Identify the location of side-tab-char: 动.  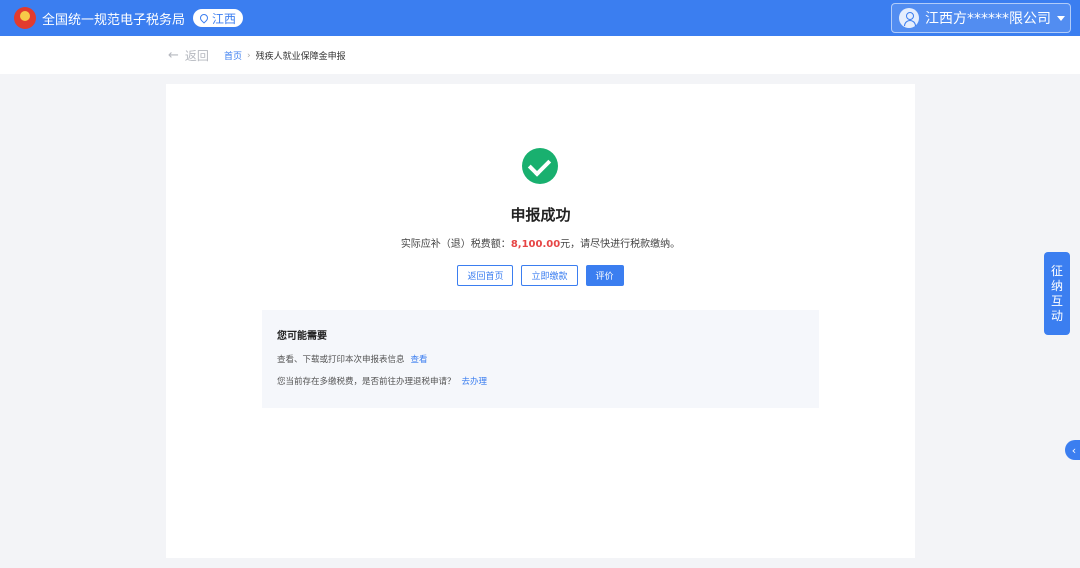
(1056, 315).